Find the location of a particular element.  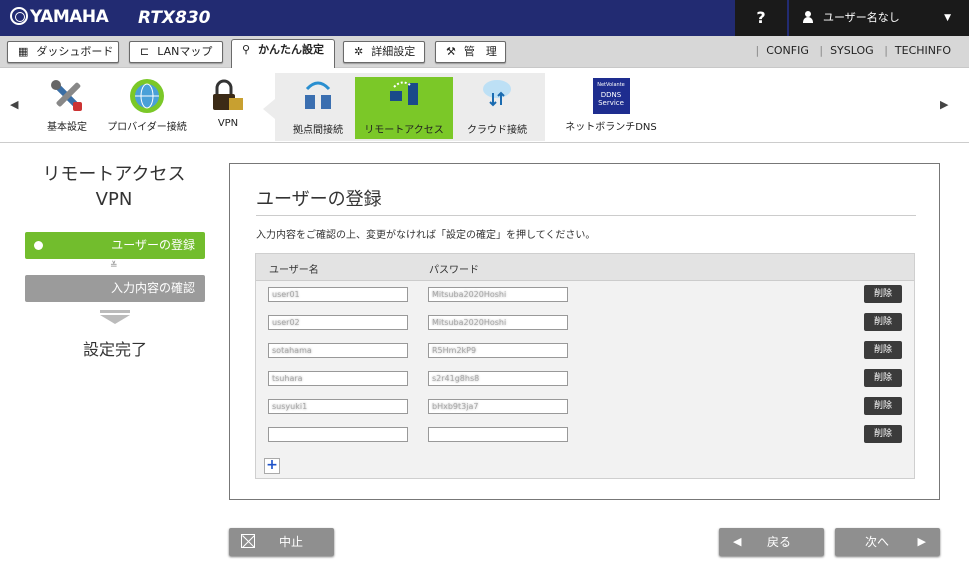

tab-label: LANマップ is located at coordinates (185, 51).